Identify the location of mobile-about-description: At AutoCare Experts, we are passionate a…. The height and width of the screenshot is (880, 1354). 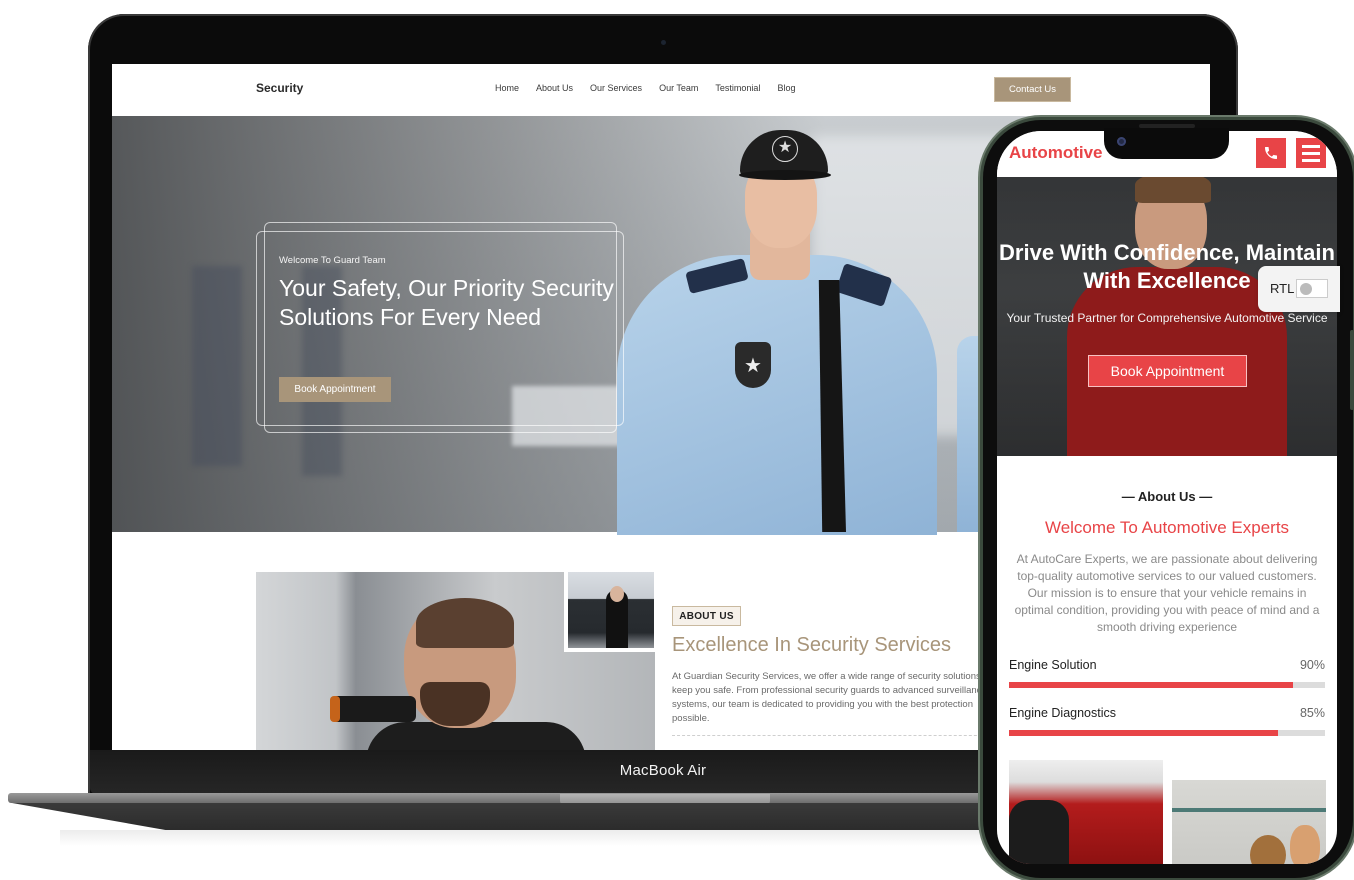
(1167, 593).